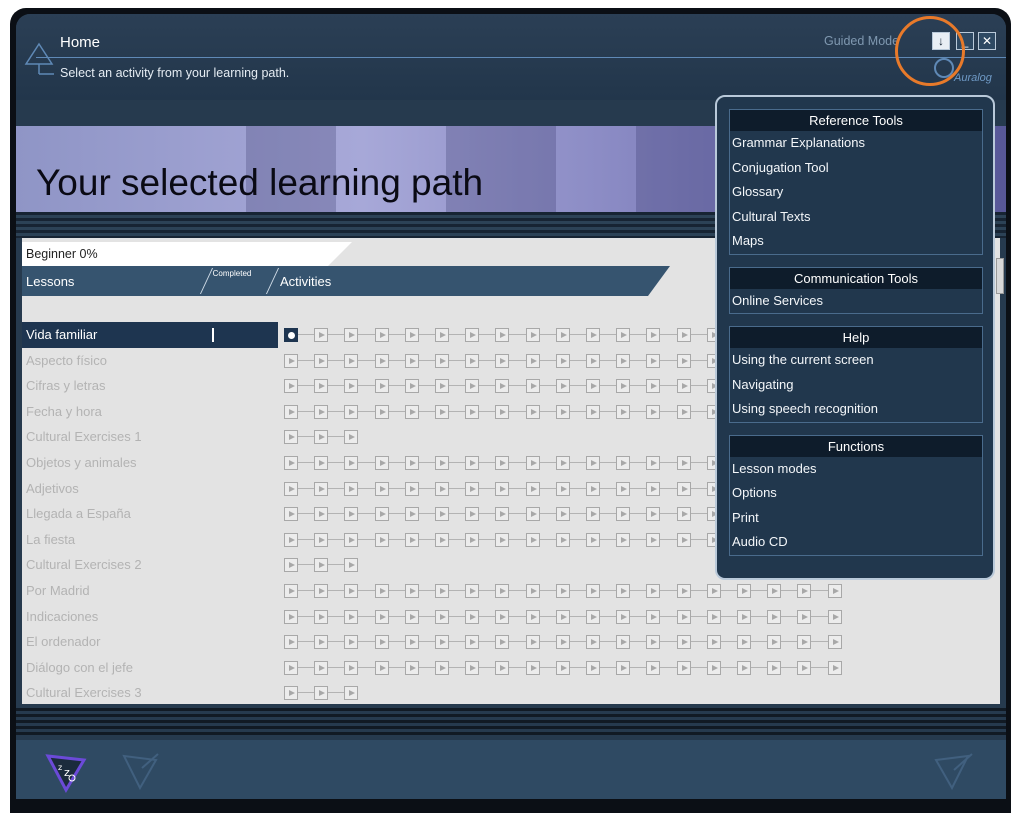 This screenshot has height=813, width=1011. What do you see at coordinates (150, 514) in the screenshot?
I see `lesson-item: Llegada a España` at bounding box center [150, 514].